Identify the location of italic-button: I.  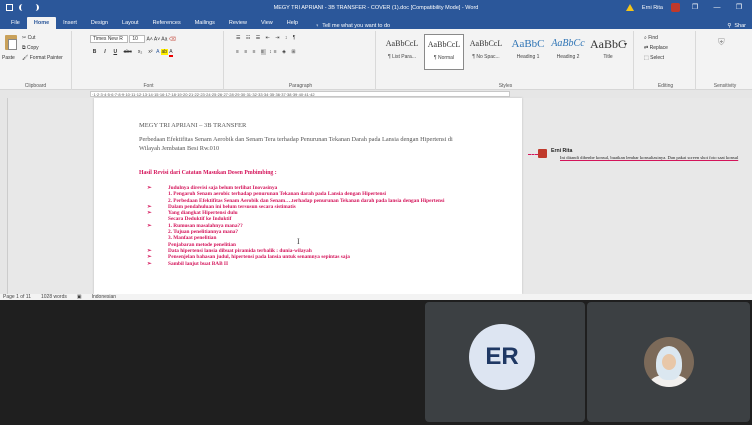
(104, 52).